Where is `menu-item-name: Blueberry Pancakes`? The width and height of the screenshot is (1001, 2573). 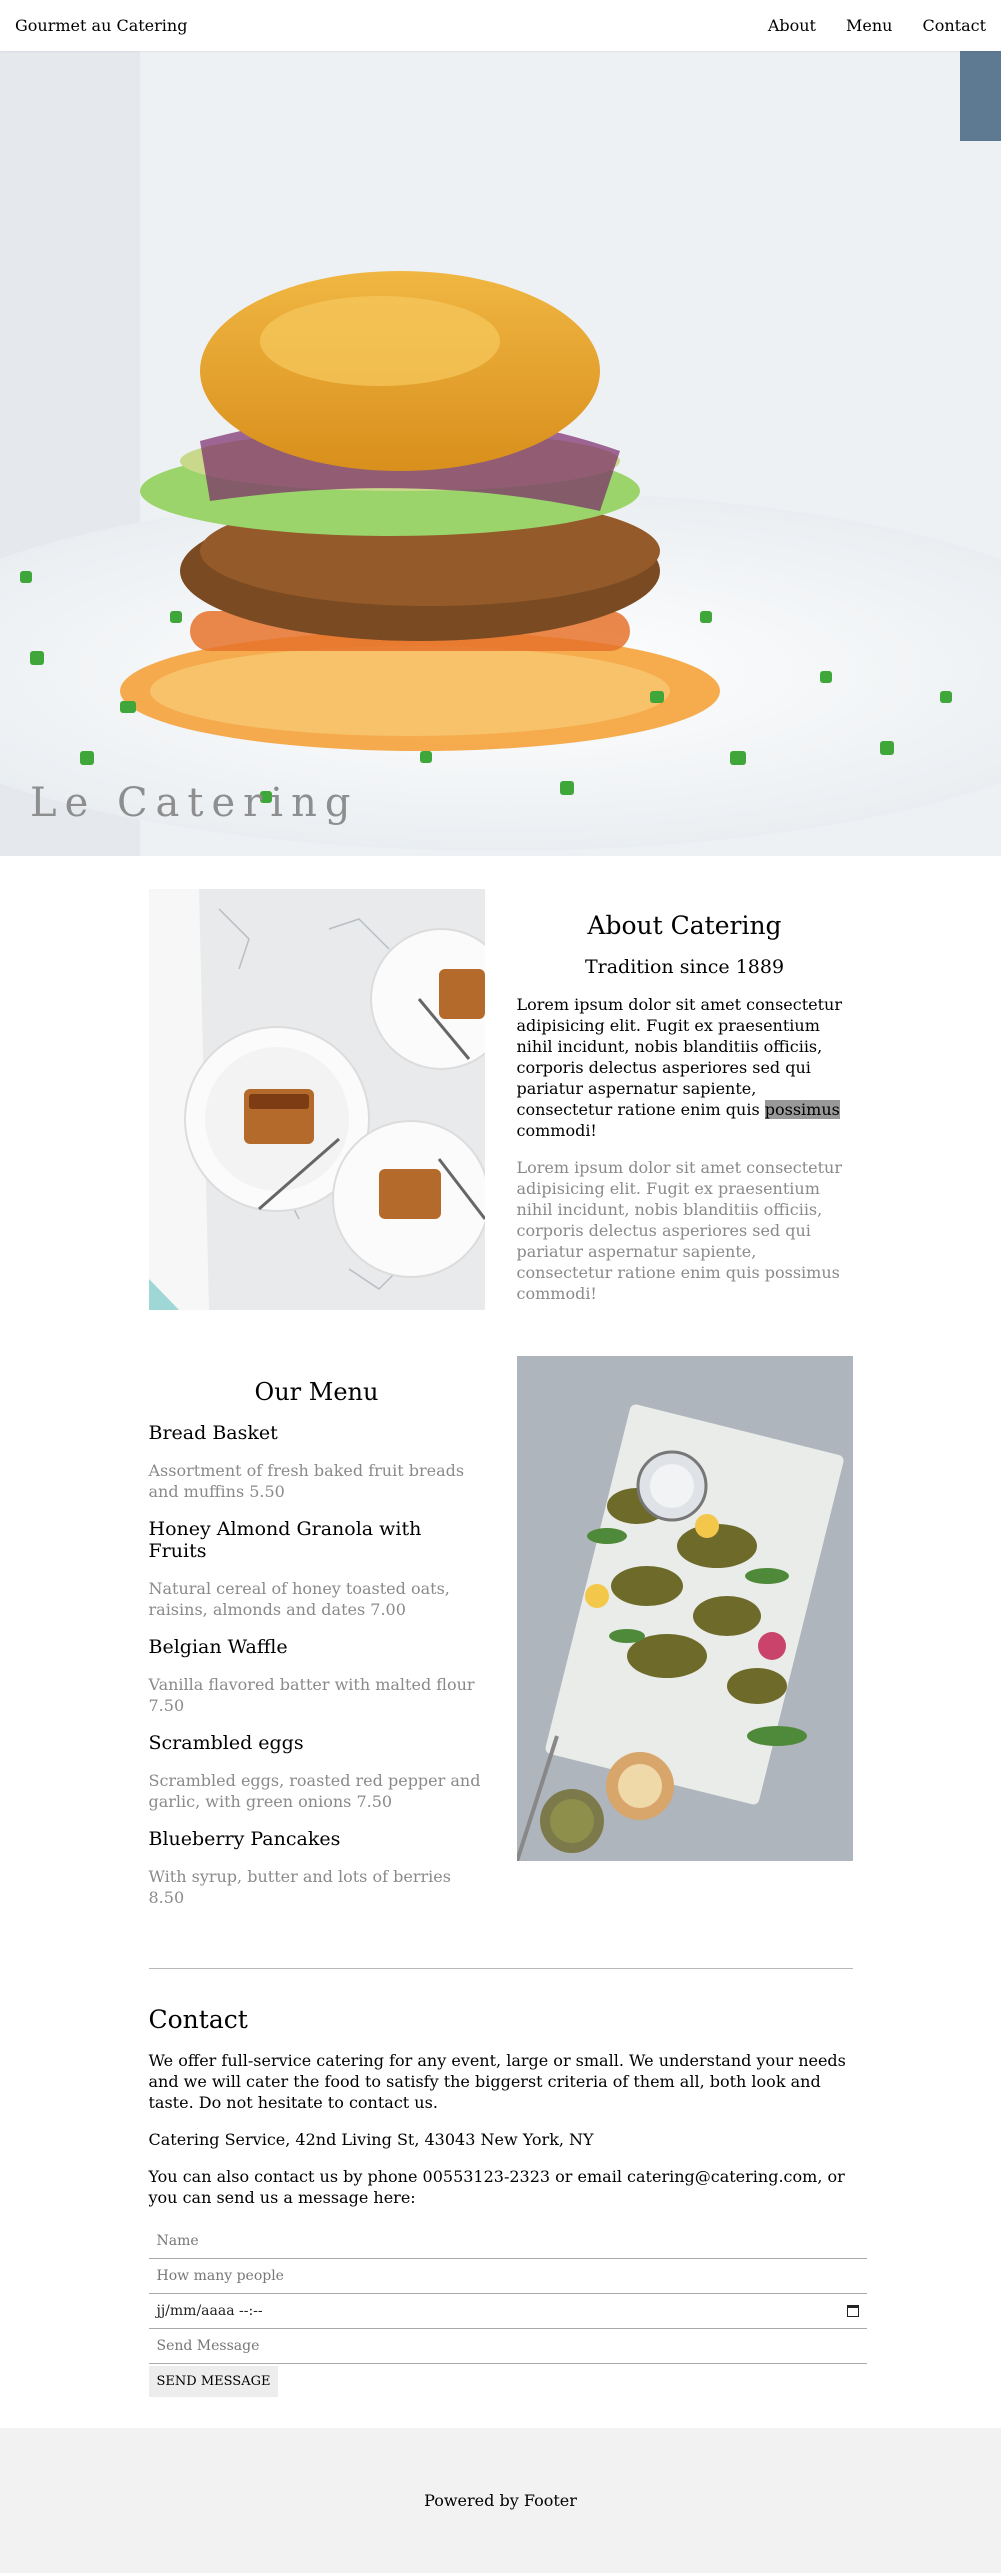
menu-item-name: Blueberry Pancakes is located at coordinates (244, 1839).